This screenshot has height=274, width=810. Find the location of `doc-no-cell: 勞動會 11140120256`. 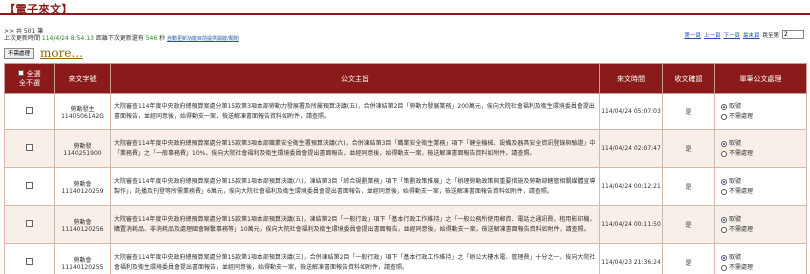

doc-no-cell: 勞動會 11140120256 is located at coordinates (82, 224).